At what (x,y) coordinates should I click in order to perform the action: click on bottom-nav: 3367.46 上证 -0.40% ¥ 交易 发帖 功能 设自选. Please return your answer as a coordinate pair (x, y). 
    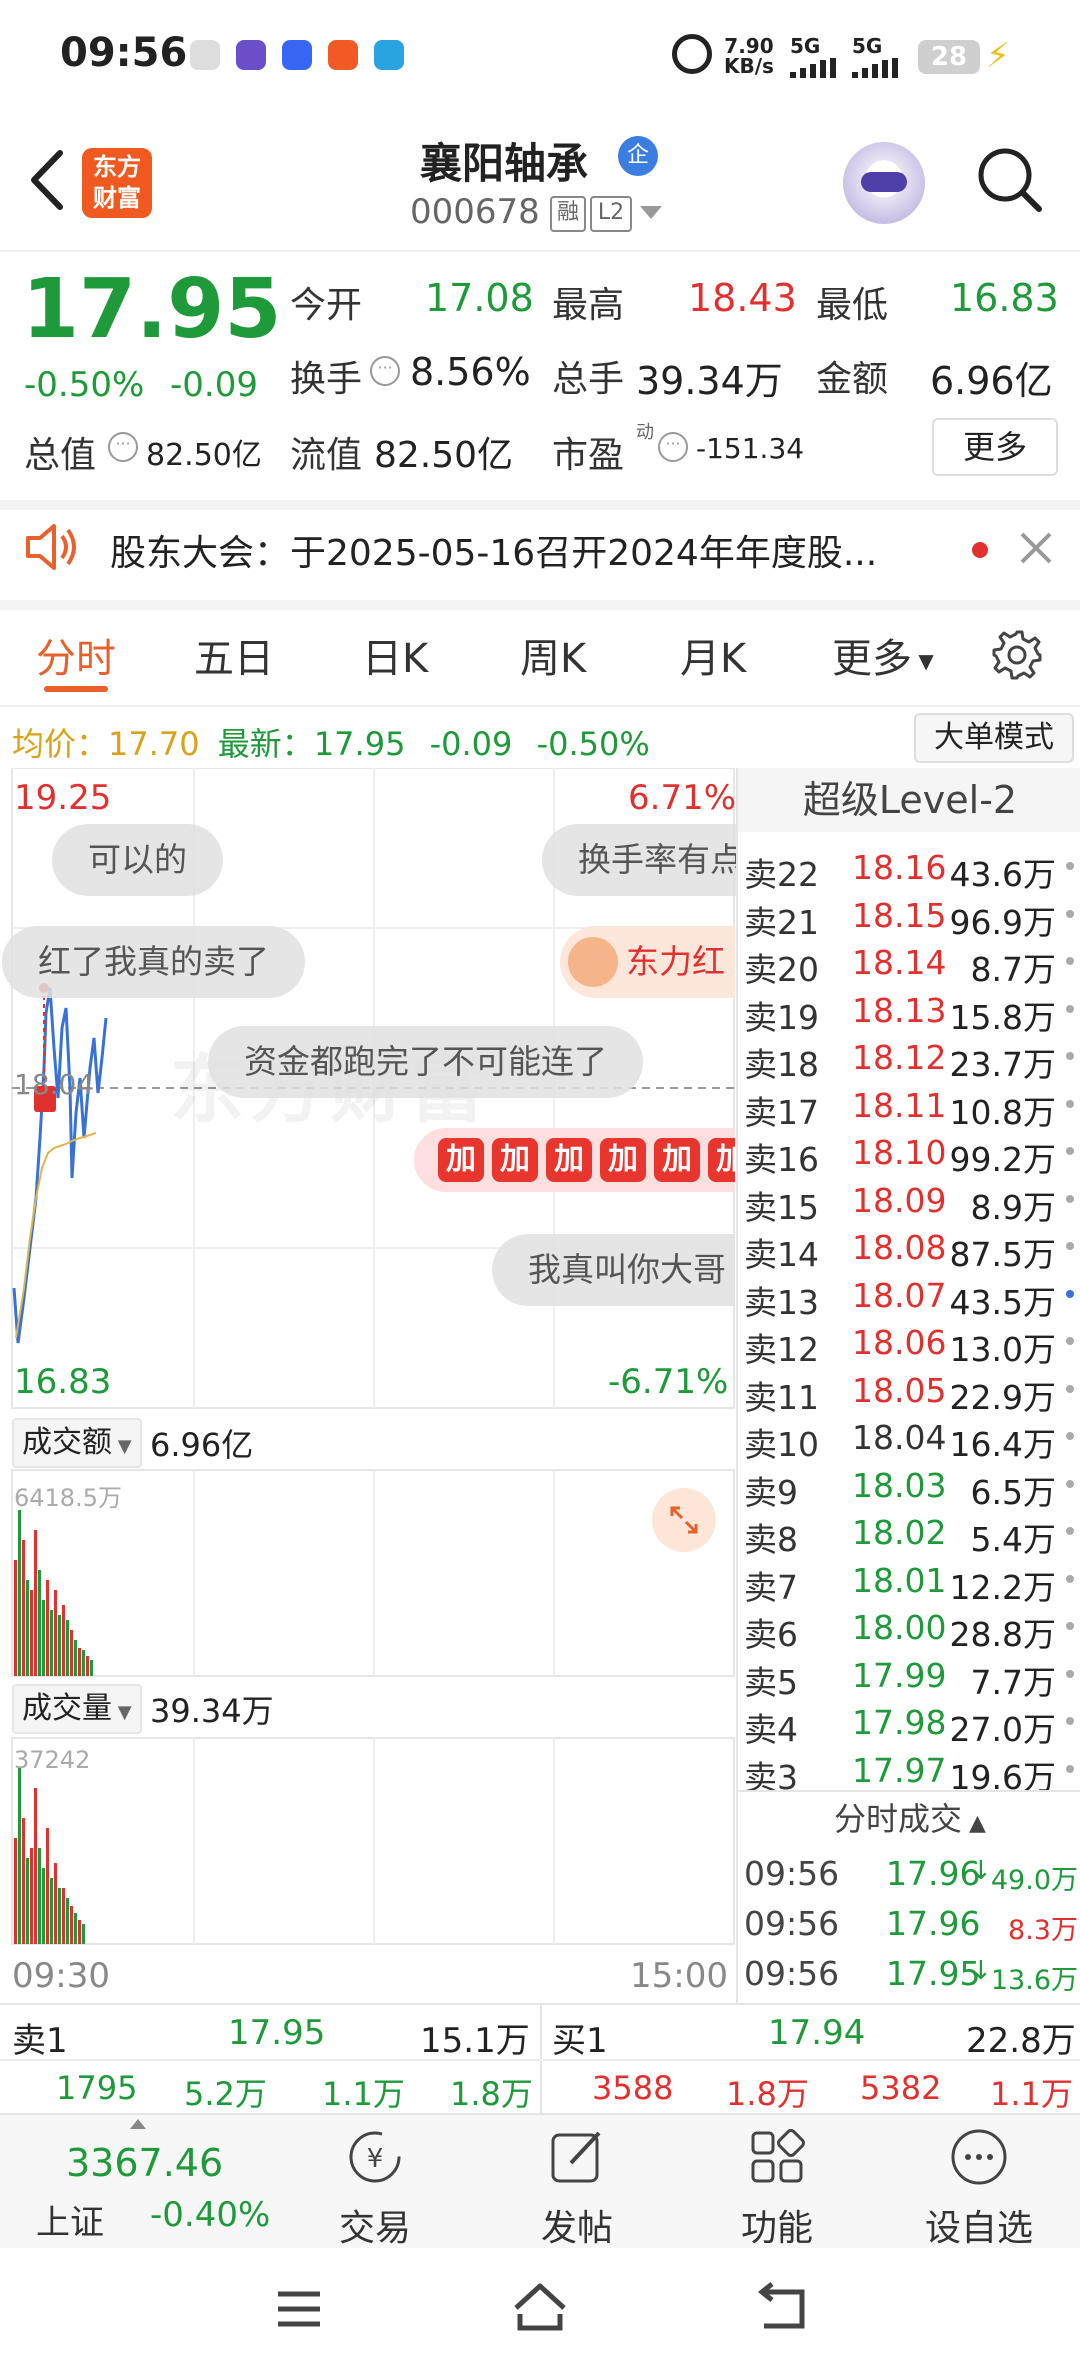
    Looking at the image, I should click on (540, 2181).